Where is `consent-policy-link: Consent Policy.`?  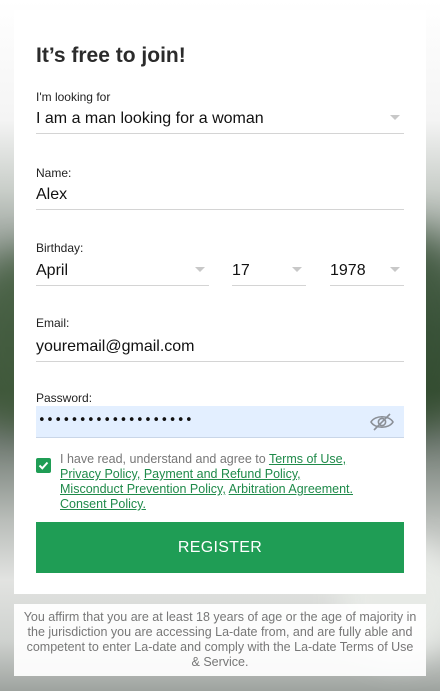 consent-policy-link: Consent Policy. is located at coordinates (103, 504).